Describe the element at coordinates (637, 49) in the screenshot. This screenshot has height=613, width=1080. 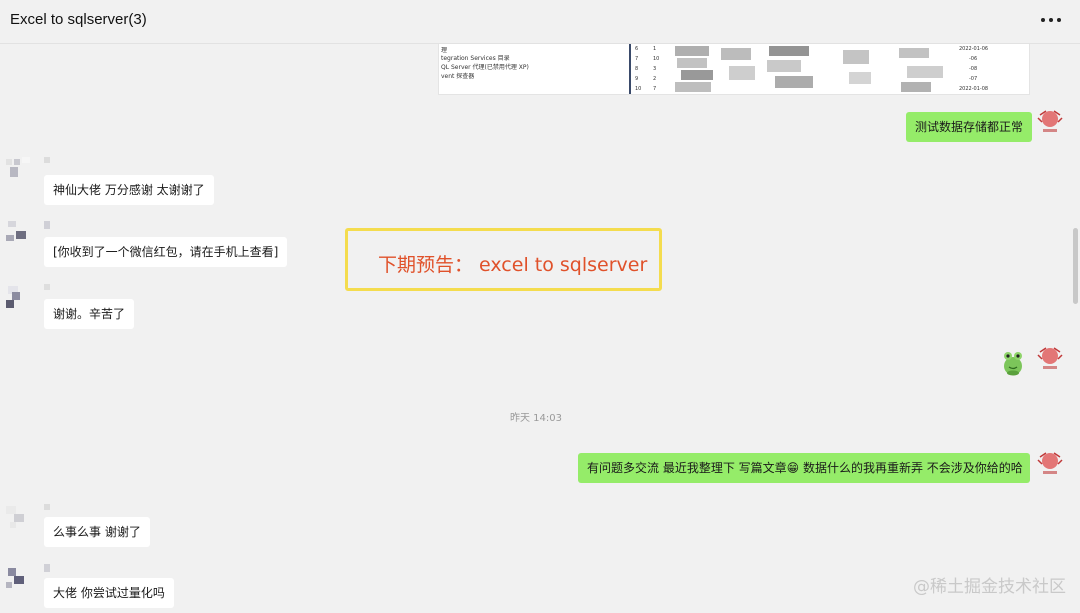
I see `row-number: 6` at that location.